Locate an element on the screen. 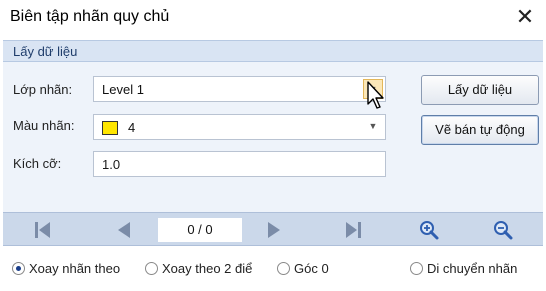  section-title: Lấy dữ liệu is located at coordinates (45, 51).